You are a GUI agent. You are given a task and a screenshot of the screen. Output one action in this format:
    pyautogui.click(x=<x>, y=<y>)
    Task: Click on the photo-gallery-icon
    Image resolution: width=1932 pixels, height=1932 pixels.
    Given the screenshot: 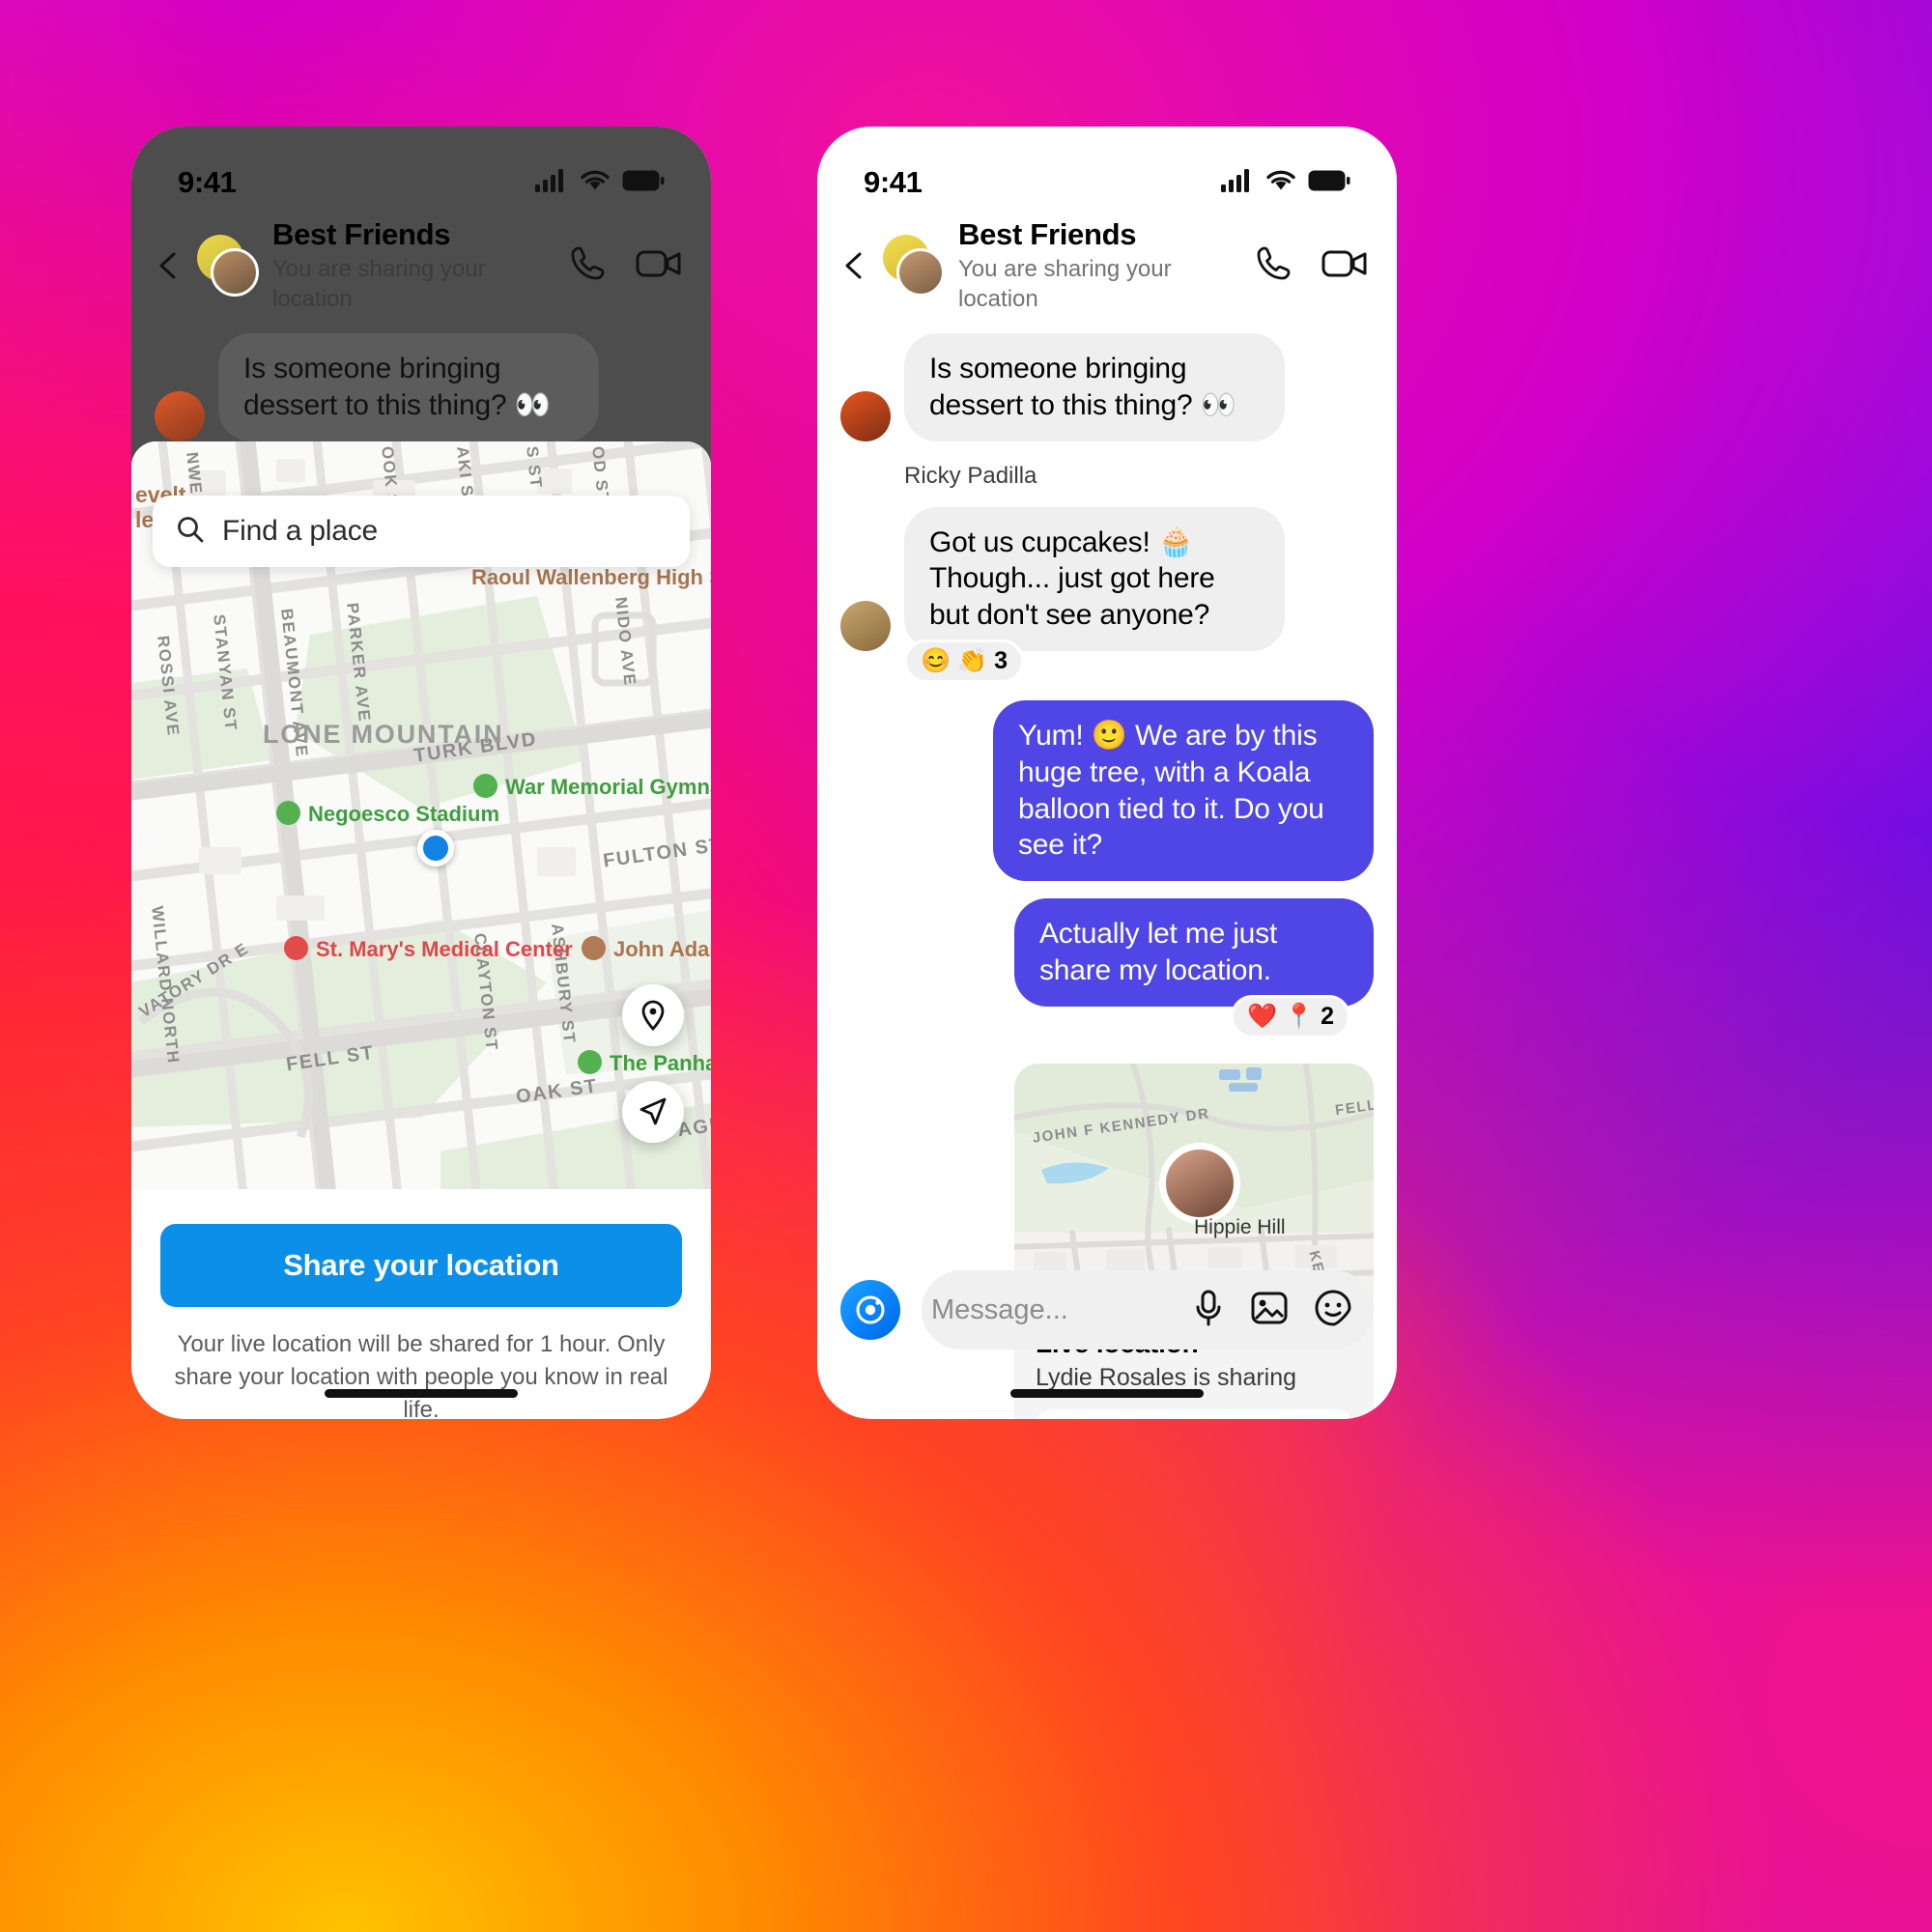 What is the action you would take?
    pyautogui.click(x=1269, y=1310)
    